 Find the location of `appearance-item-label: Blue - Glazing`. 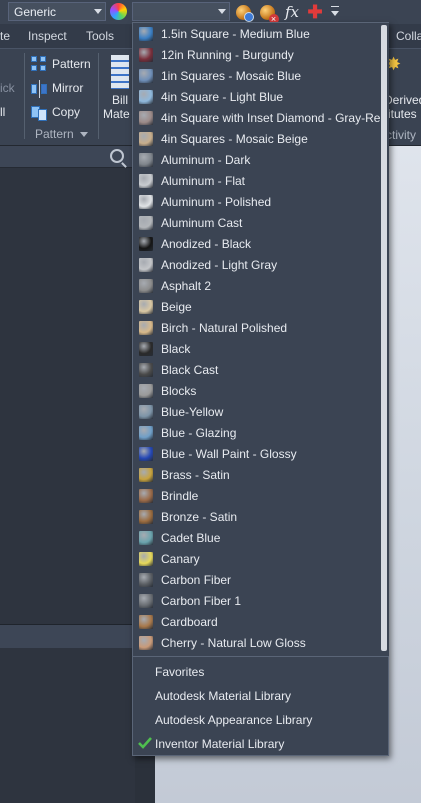

appearance-item-label: Blue - Glazing is located at coordinates (199, 432).